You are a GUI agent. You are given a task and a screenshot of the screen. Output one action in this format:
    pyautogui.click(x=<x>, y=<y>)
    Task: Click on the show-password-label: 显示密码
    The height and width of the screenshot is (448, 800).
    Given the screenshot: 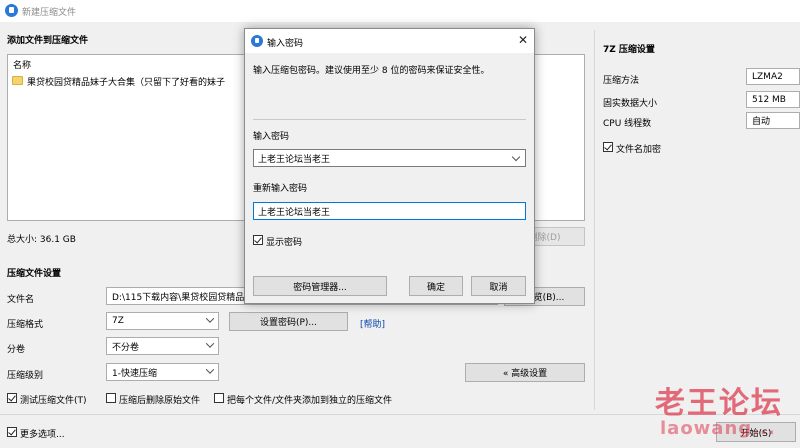 What is the action you would take?
    pyautogui.click(x=284, y=243)
    